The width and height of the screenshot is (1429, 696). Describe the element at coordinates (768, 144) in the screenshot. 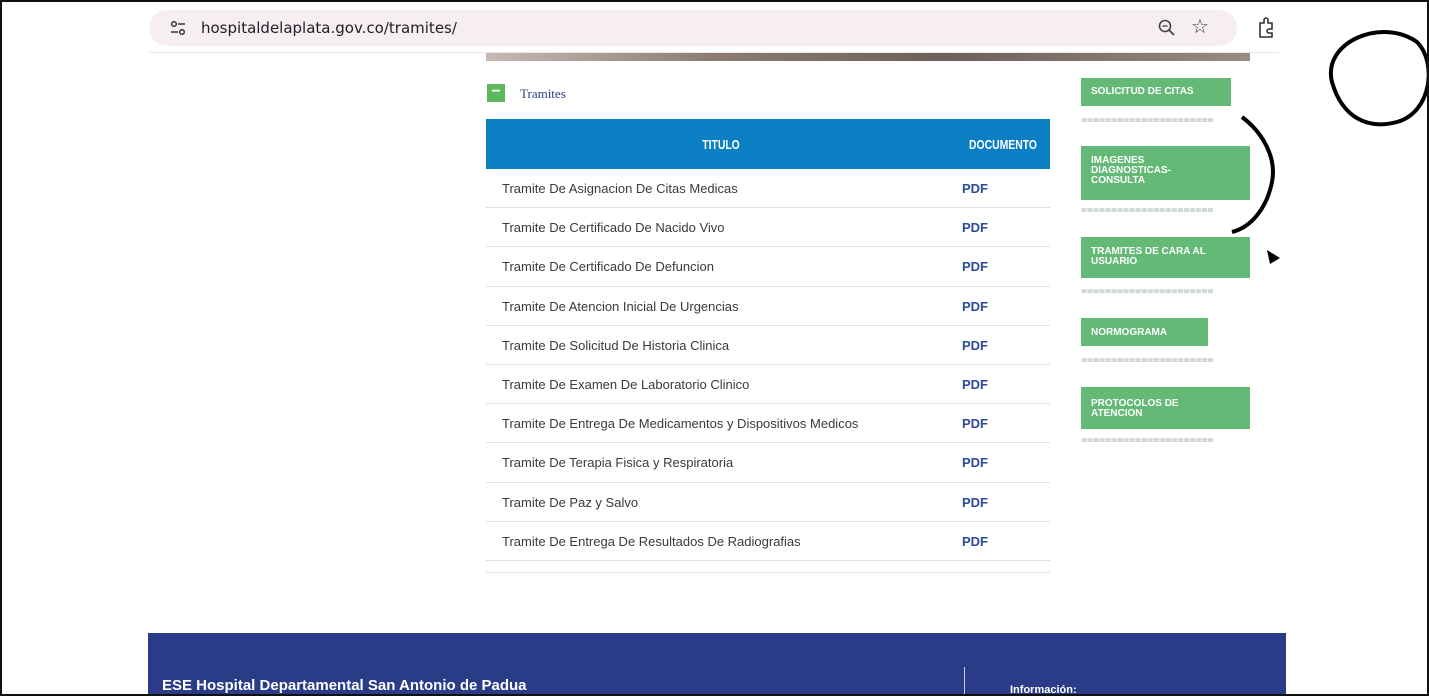

I see `table-header: TITULO DOCUMENTO` at that location.